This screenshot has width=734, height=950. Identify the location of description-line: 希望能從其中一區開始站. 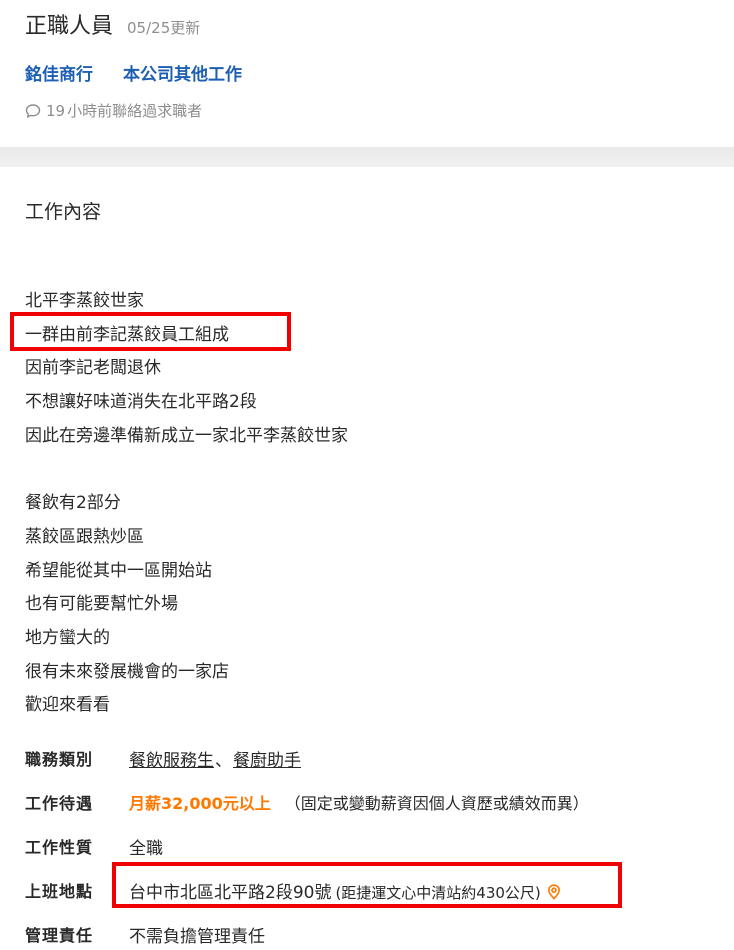
(118, 570).